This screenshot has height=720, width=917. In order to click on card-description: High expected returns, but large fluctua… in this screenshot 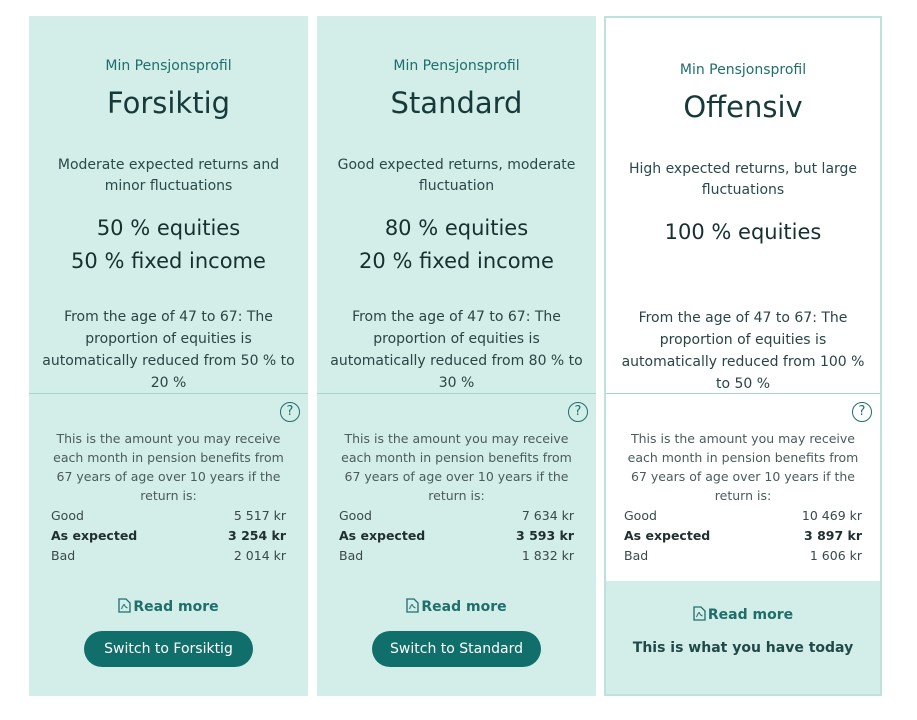, I will do `click(743, 179)`.